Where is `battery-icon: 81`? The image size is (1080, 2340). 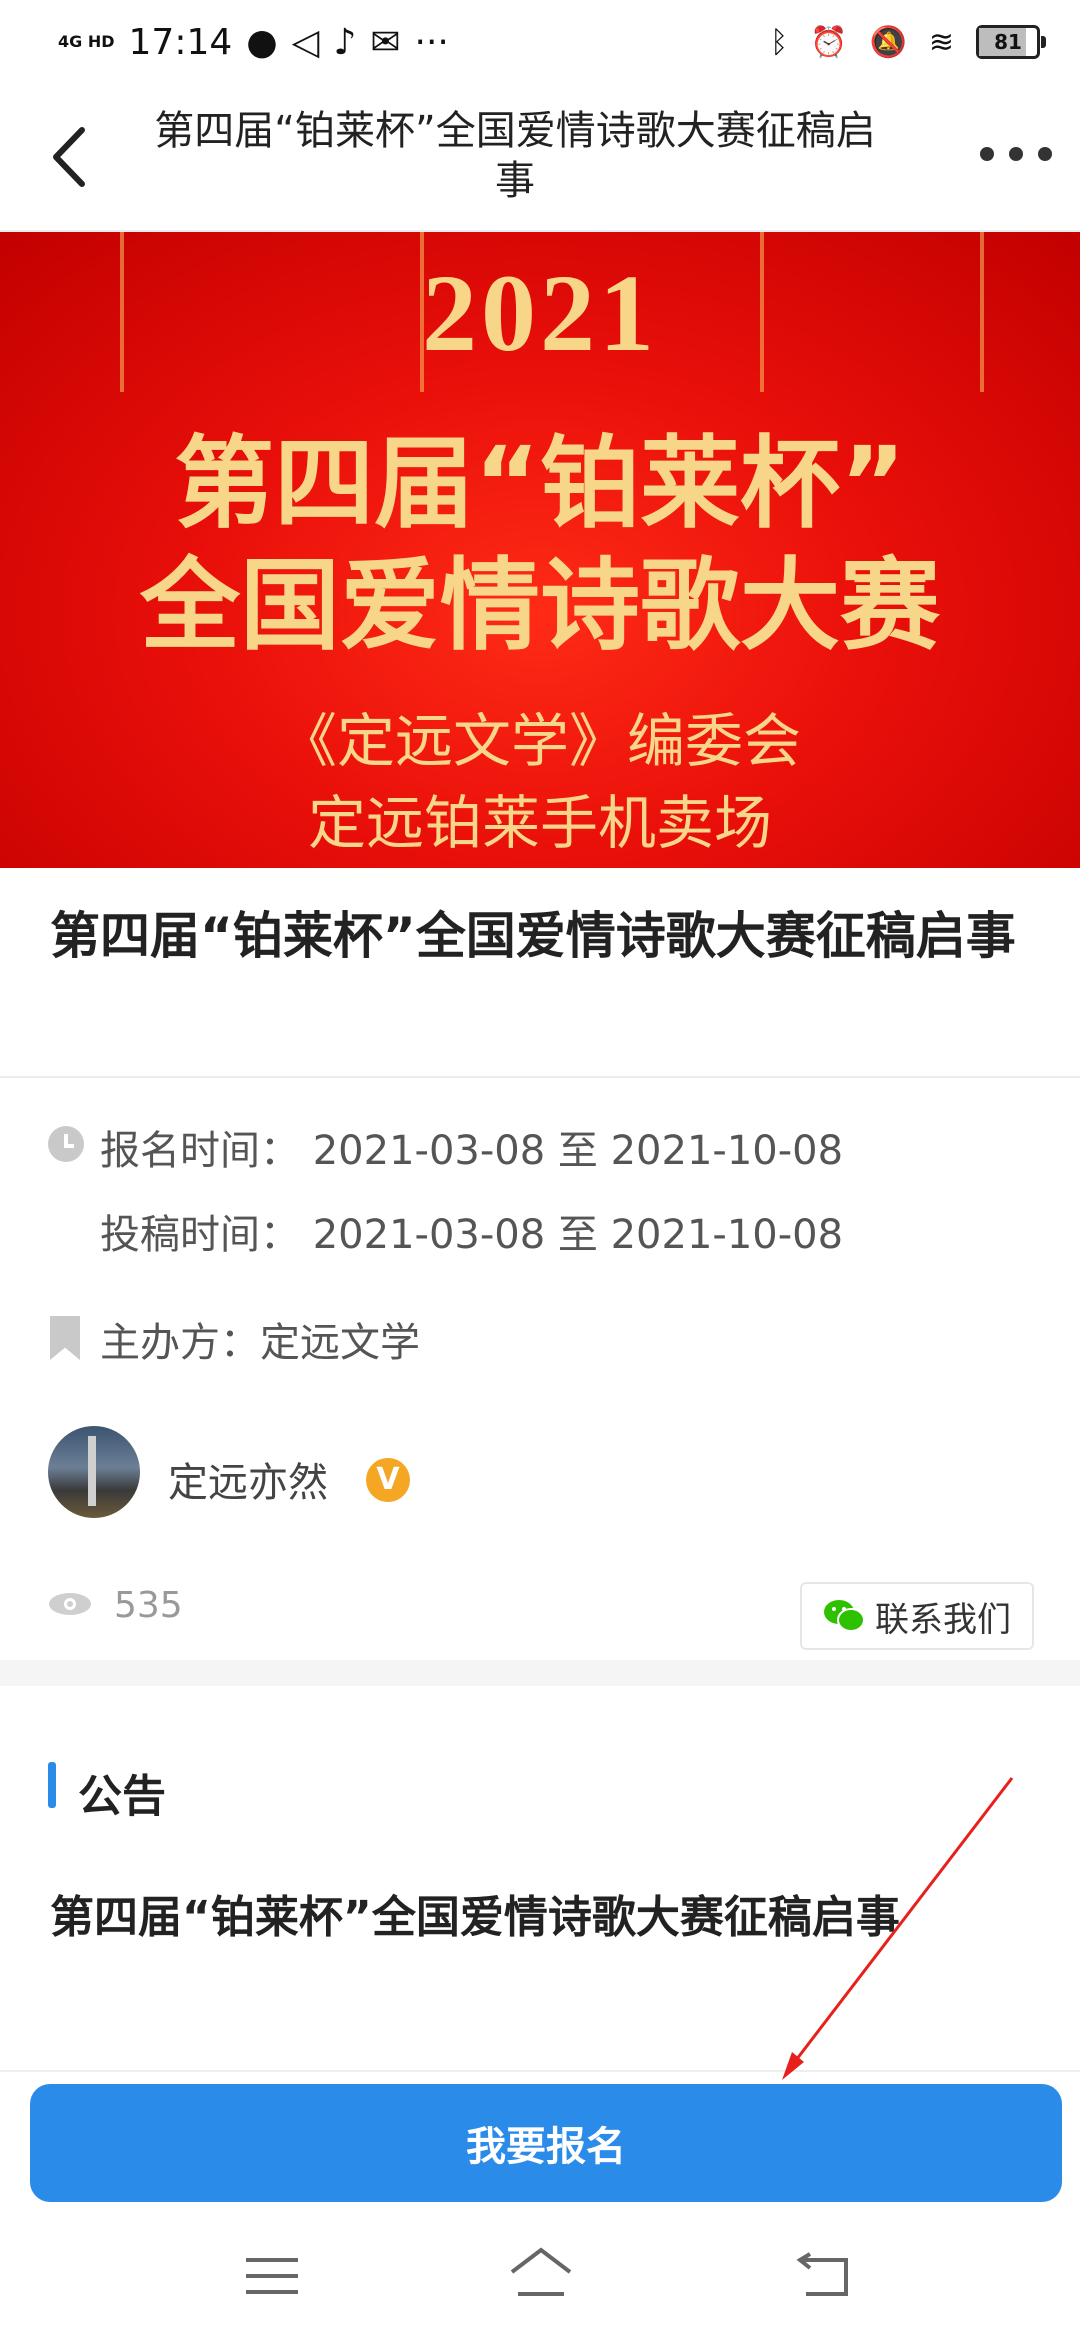 battery-icon: 81 is located at coordinates (1011, 42).